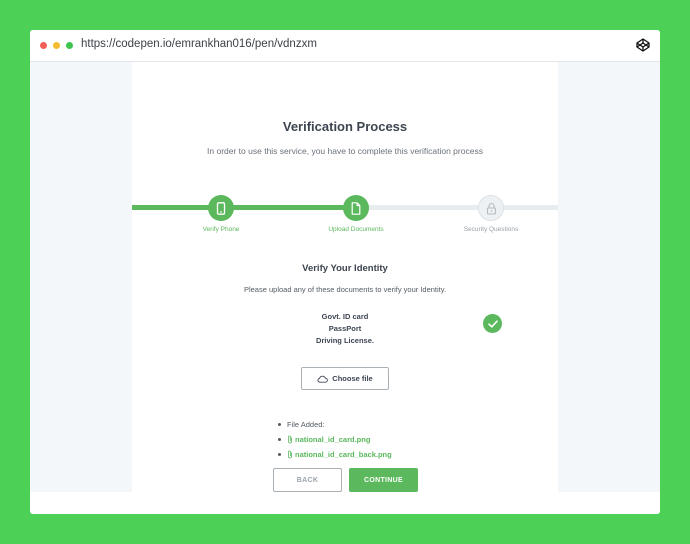 The height and width of the screenshot is (544, 690). Describe the element at coordinates (492, 323) in the screenshot. I see `check-icon` at that location.